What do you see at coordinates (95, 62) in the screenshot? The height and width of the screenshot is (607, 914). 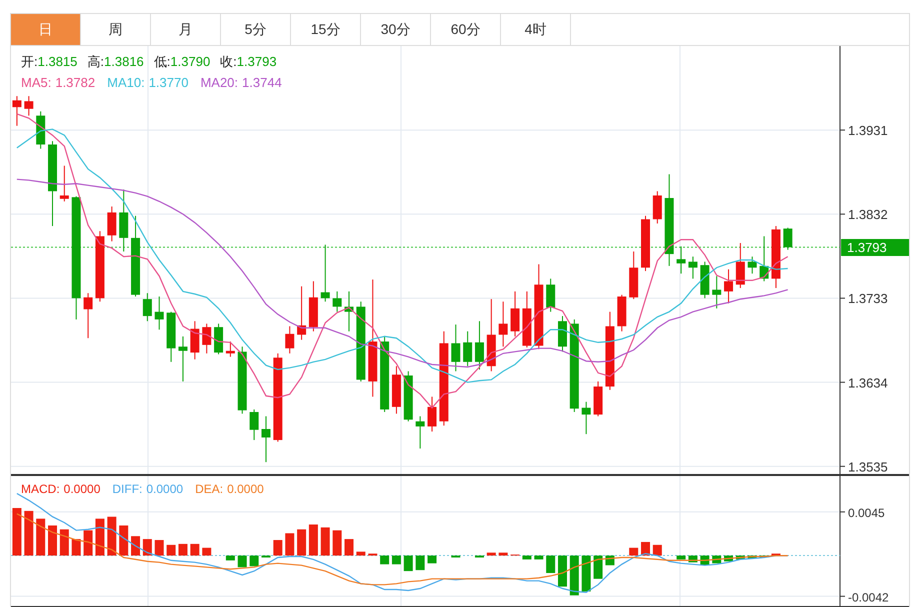 I see `legend-label: 高:` at bounding box center [95, 62].